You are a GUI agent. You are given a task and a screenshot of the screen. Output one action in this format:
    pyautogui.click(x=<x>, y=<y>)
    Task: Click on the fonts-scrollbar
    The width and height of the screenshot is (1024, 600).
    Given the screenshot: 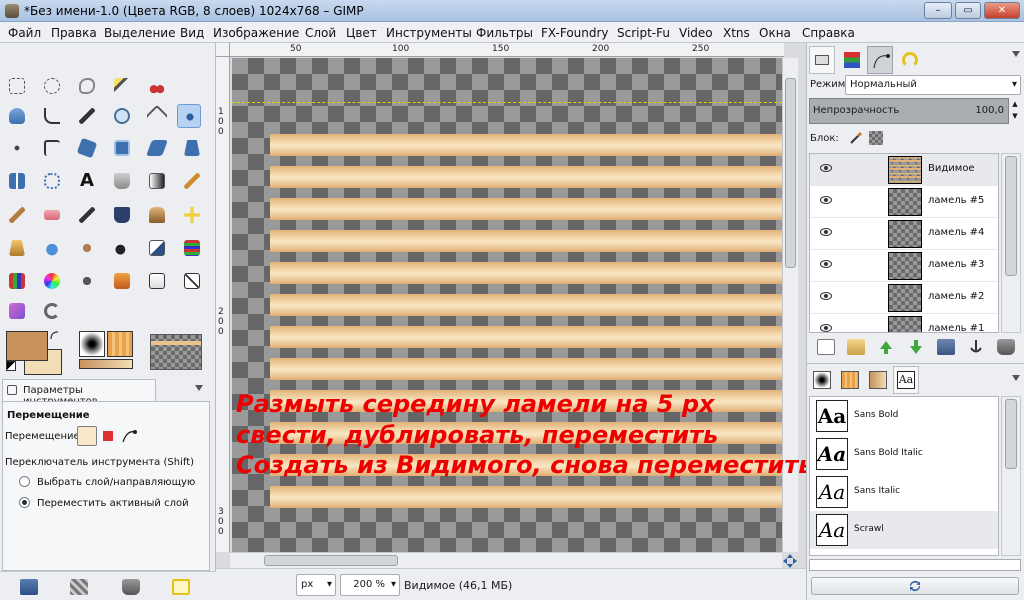 What is the action you would take?
    pyautogui.click(x=1011, y=476)
    